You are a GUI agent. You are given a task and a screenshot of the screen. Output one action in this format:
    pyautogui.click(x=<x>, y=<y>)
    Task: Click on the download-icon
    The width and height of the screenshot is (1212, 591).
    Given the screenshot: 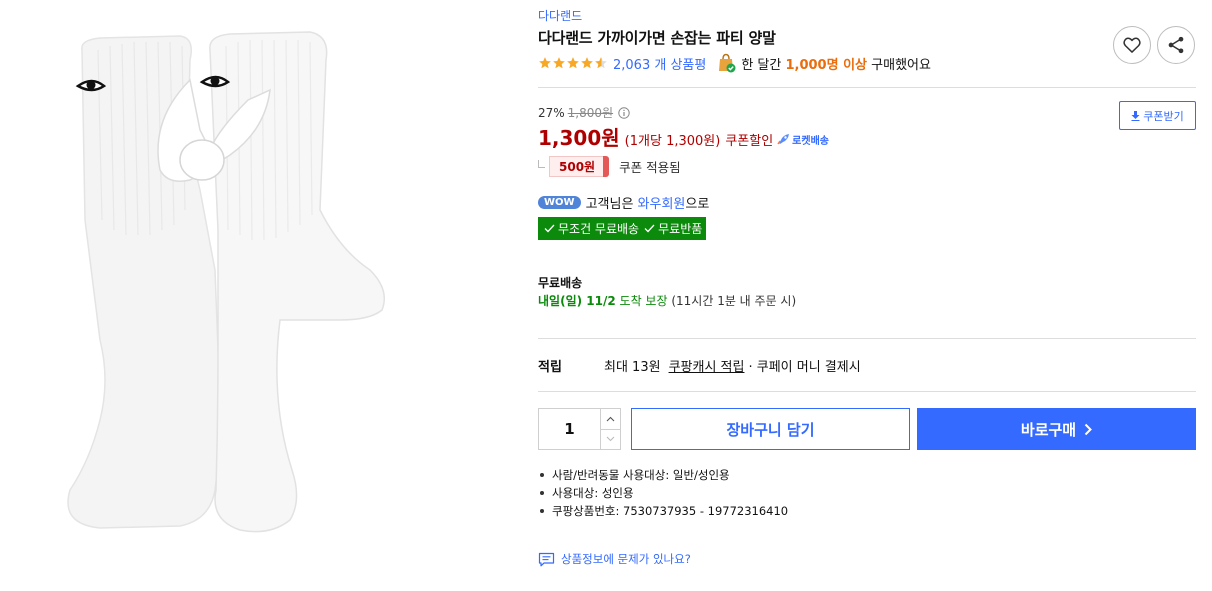 What is the action you would take?
    pyautogui.click(x=1135, y=115)
    